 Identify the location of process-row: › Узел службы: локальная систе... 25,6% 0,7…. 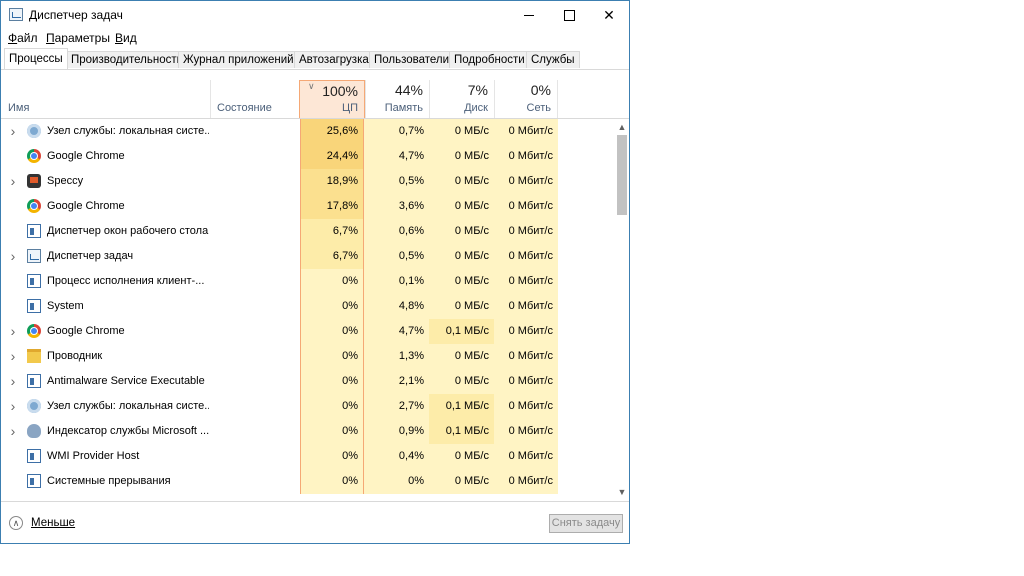
(308, 131).